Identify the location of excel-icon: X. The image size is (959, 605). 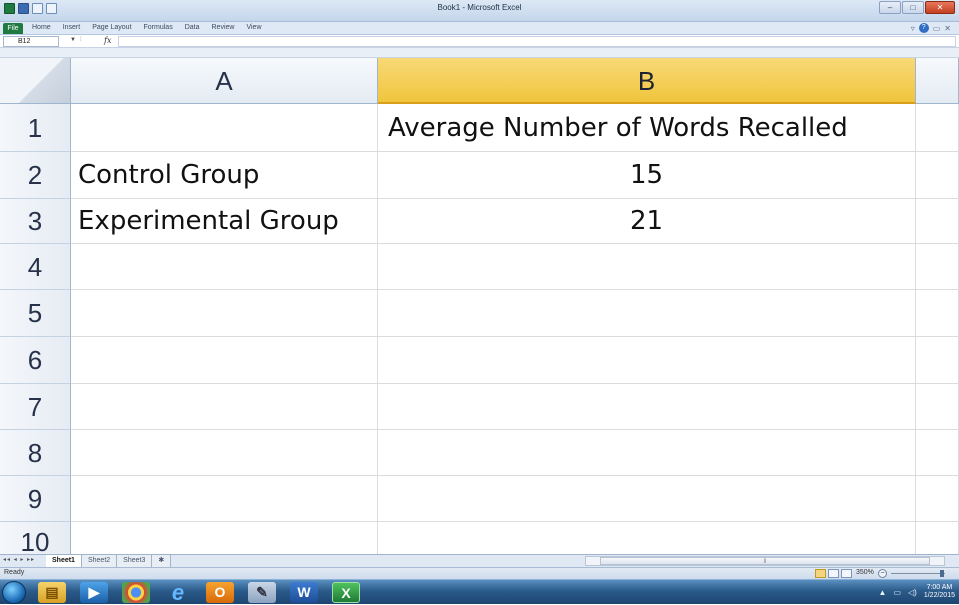
(346, 592).